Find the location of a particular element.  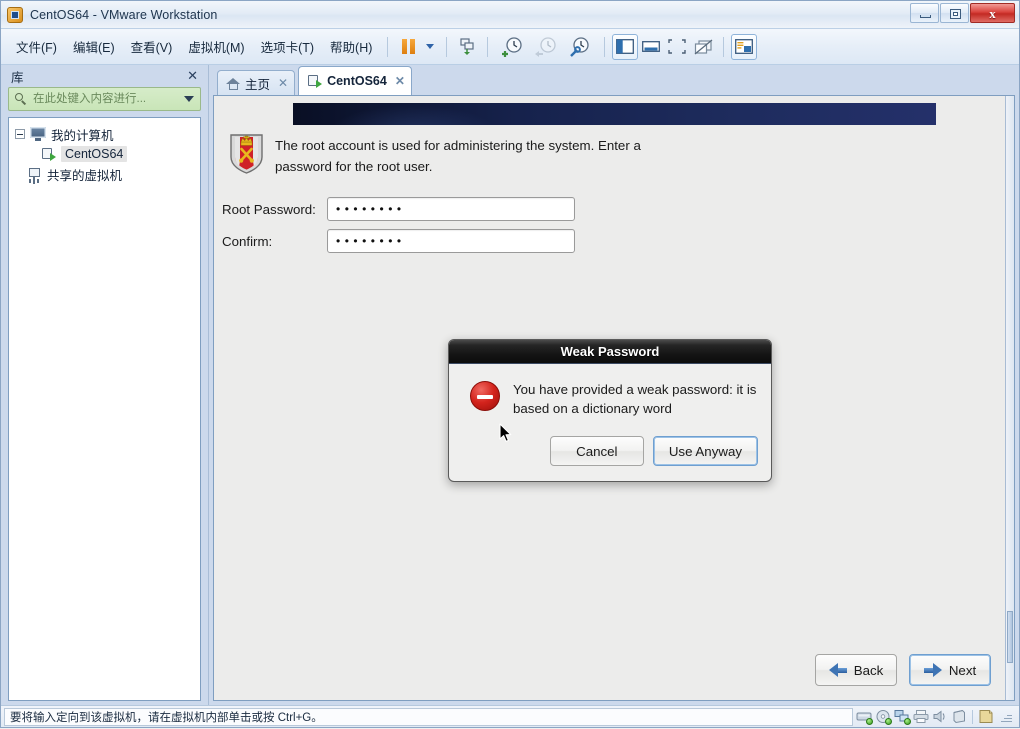

scrollbar-thumb is located at coordinates (1010, 637).